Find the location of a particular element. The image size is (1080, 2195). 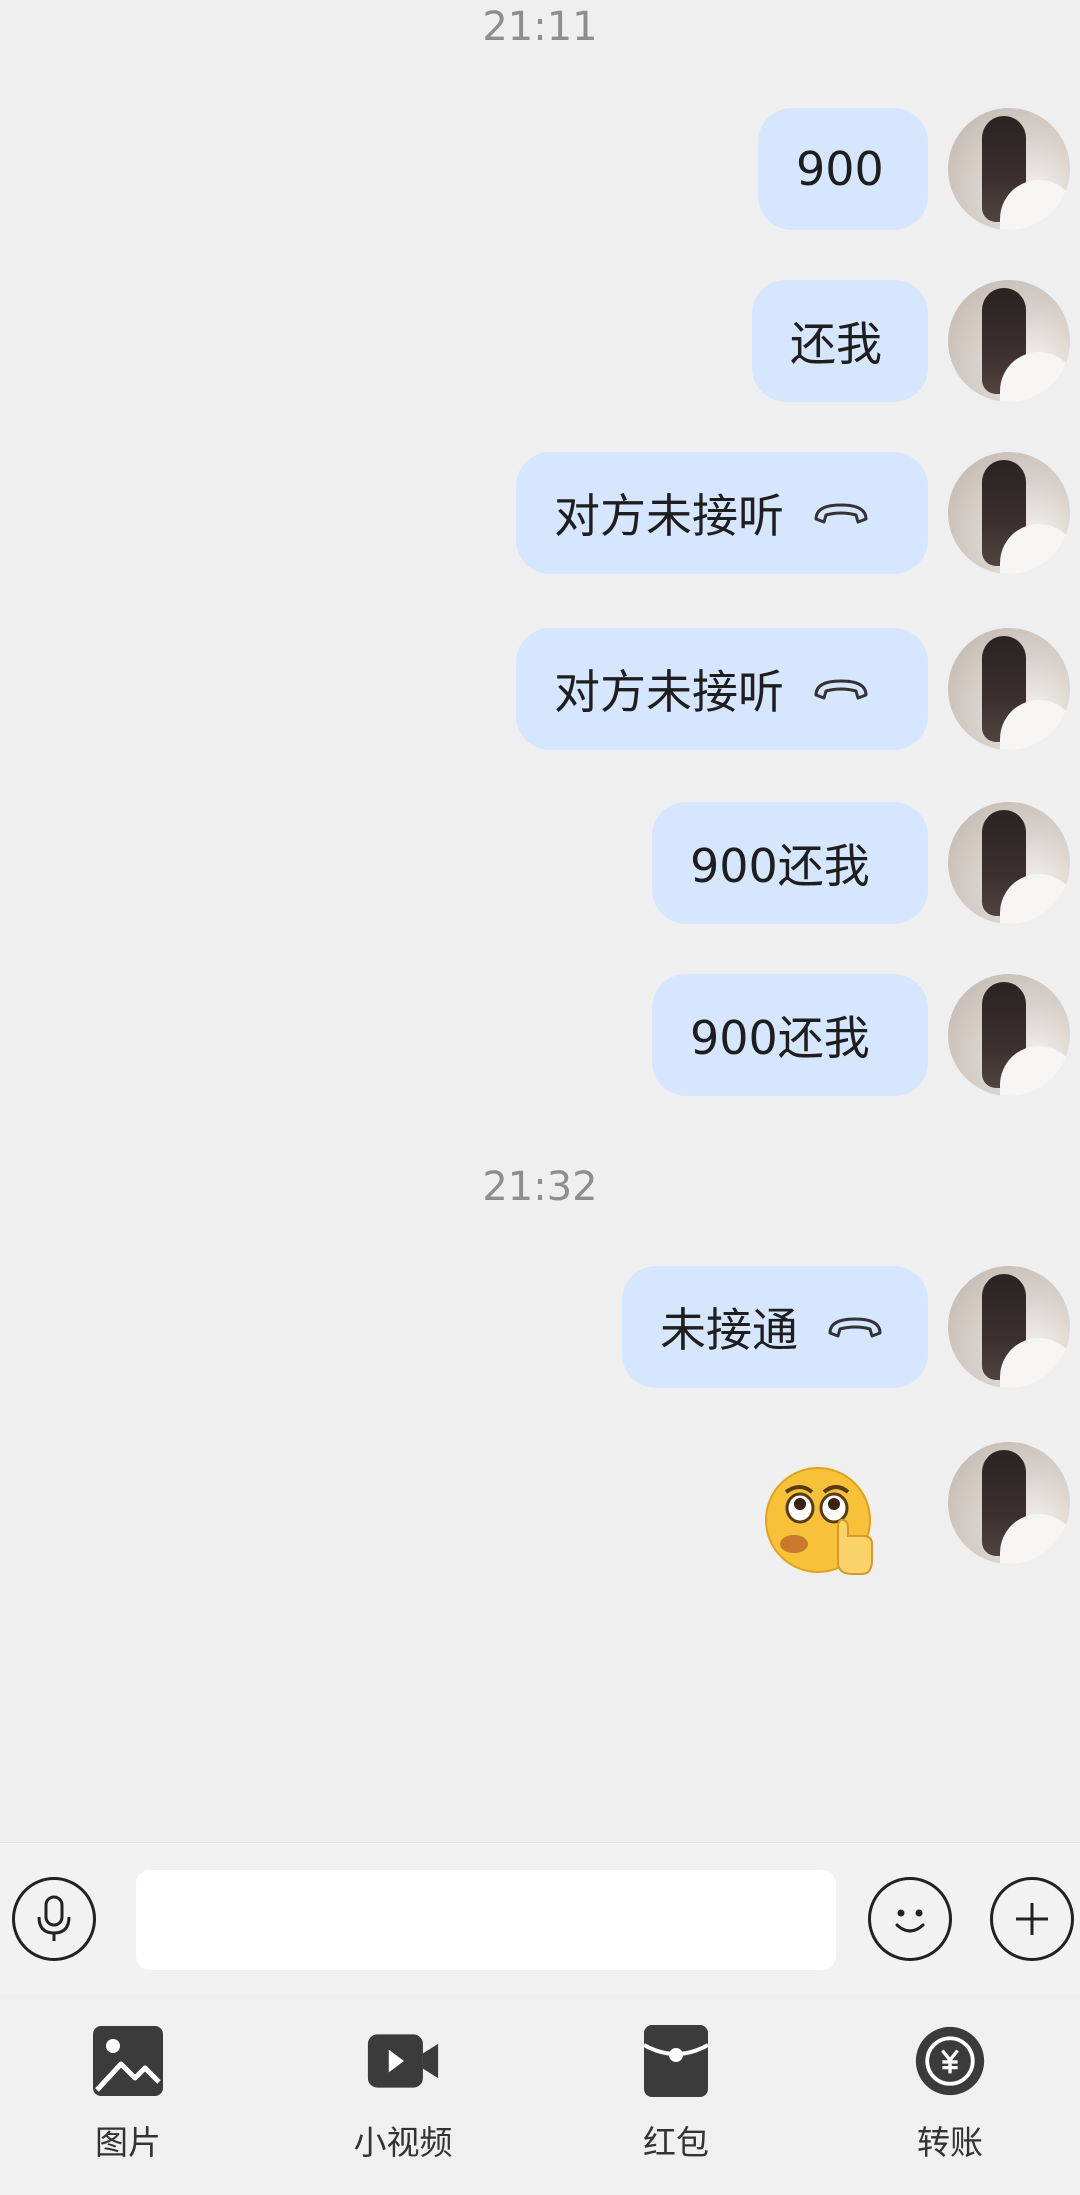

sticker-emoji-icon is located at coordinates (821, 1521).